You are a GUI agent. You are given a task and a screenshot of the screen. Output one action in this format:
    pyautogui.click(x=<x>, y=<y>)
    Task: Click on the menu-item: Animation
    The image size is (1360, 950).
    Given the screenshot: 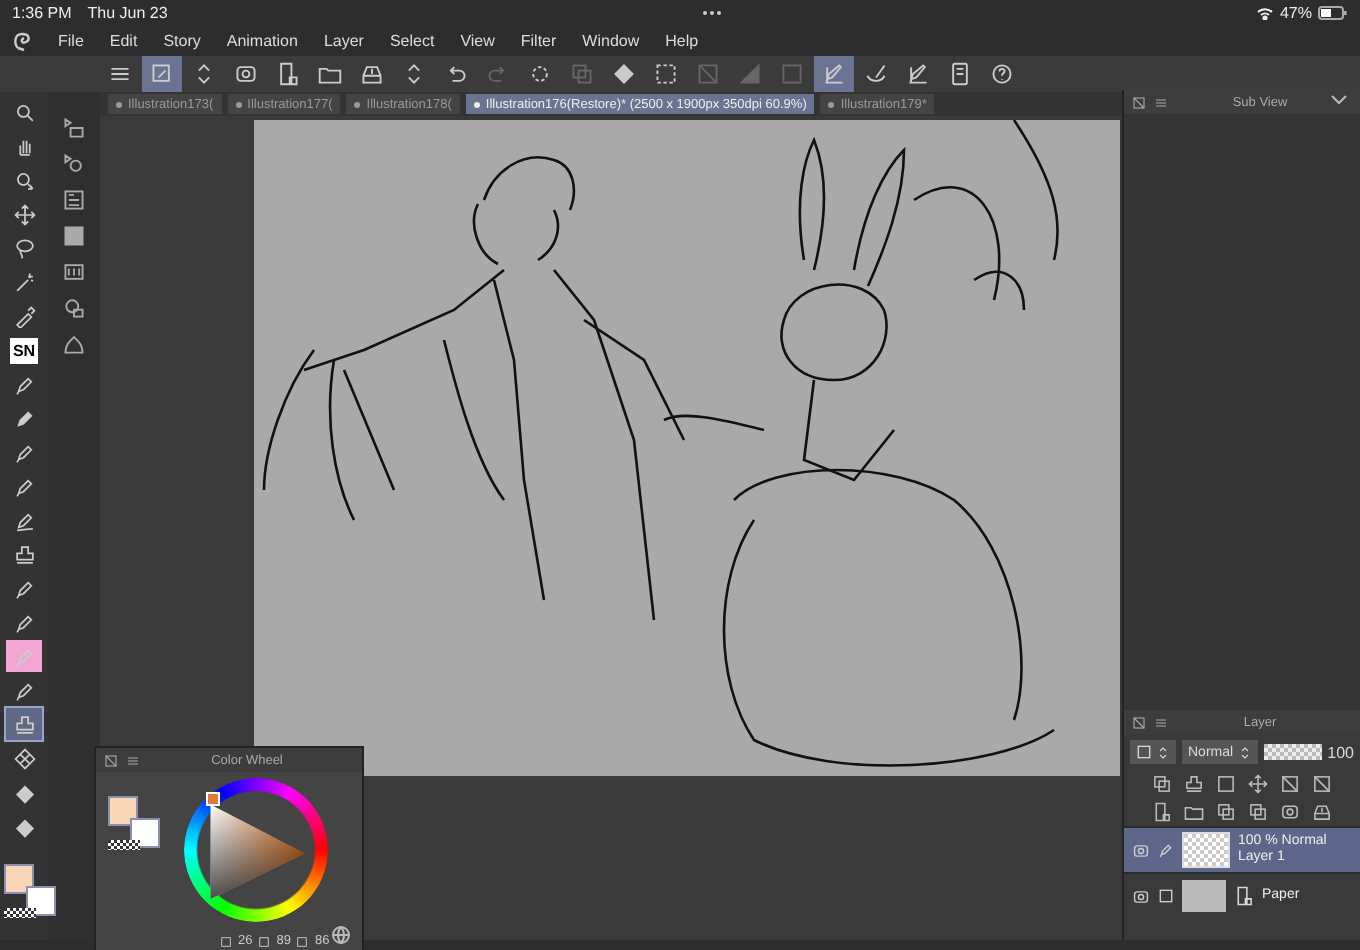 What is the action you would take?
    pyautogui.click(x=262, y=41)
    